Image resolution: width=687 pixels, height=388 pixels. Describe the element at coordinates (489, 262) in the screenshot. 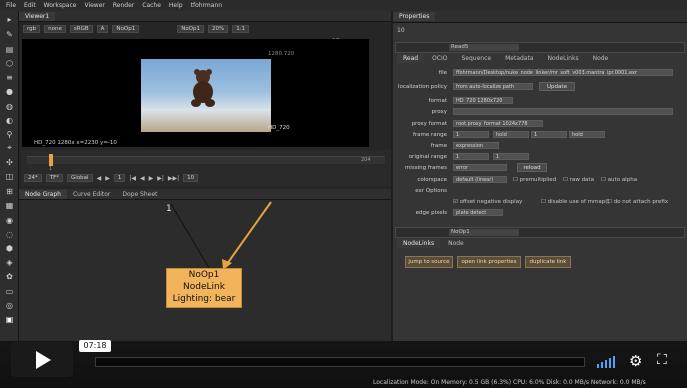

I see `open-link-properties-button: open link properties` at that location.